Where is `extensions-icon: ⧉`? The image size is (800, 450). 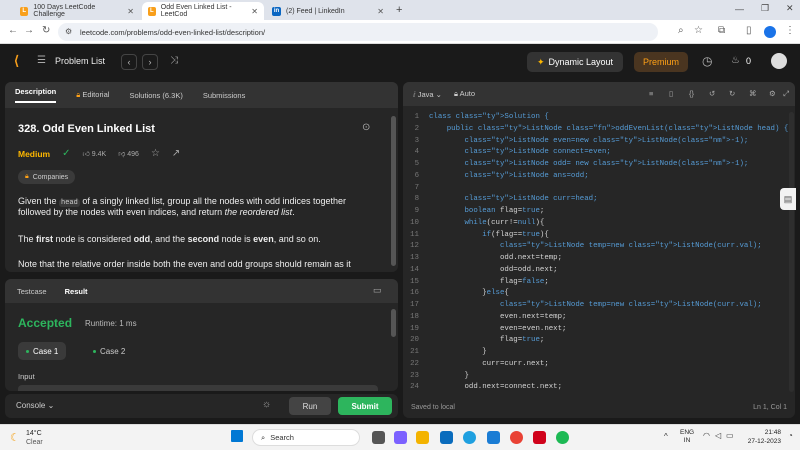 extensions-icon: ⧉ is located at coordinates (721, 30).